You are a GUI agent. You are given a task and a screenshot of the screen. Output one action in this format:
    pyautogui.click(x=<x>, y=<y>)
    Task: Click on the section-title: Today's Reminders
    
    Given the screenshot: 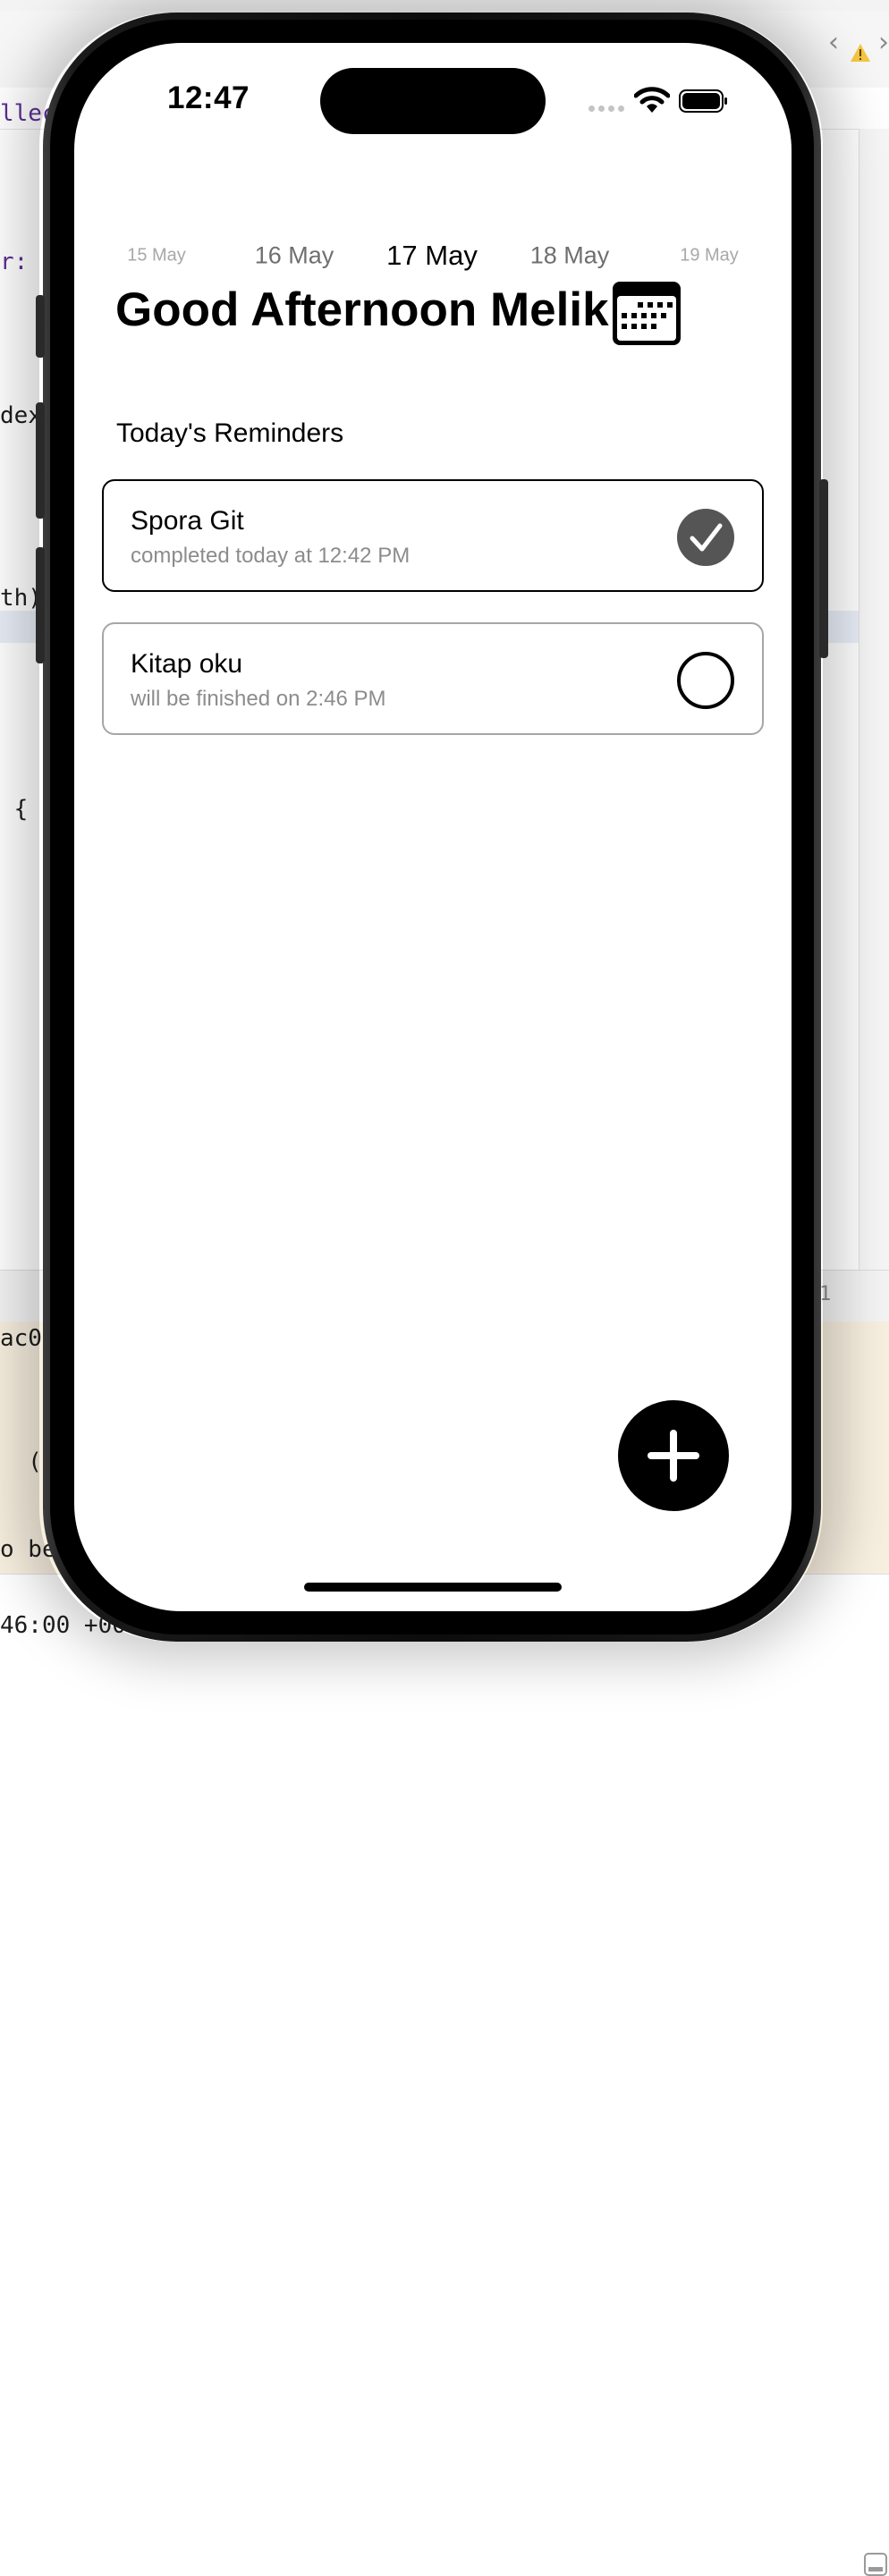 What is the action you would take?
    pyautogui.click(x=230, y=433)
    